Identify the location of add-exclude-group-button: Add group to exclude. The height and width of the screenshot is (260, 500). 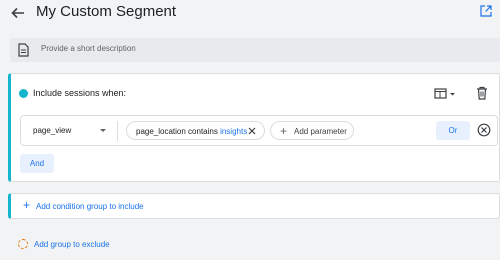
(88, 244).